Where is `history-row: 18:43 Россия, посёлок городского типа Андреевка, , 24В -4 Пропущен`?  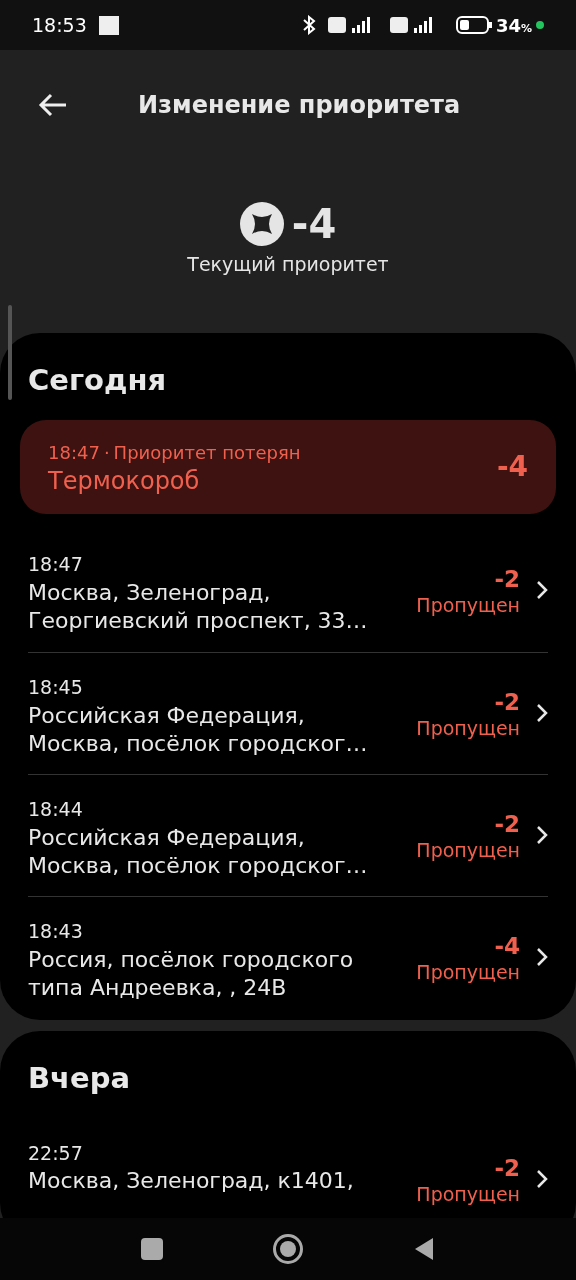 history-row: 18:43 Россия, посёлок городского типа Андреевка, , 24В -4 Пропущен is located at coordinates (288, 957).